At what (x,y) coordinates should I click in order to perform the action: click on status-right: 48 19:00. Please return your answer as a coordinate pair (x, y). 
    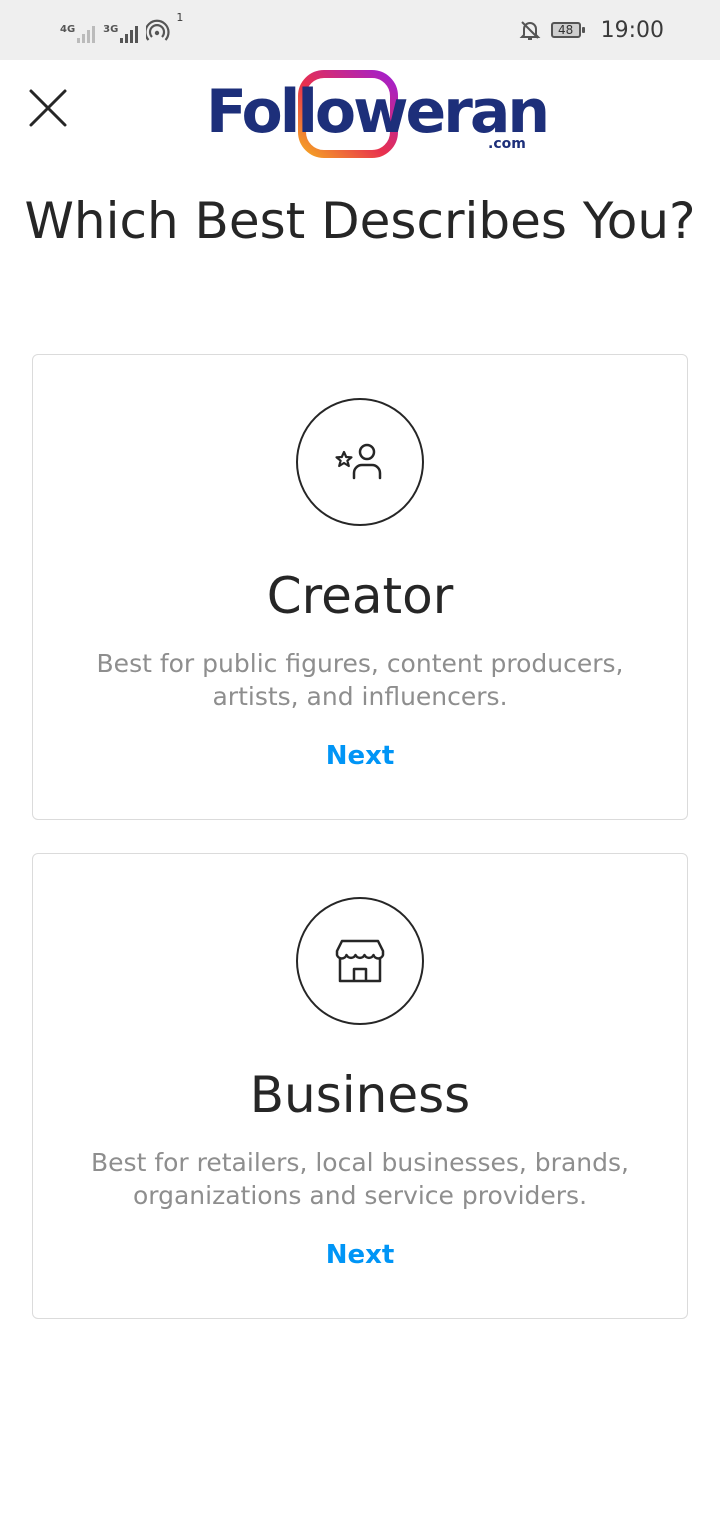
    Looking at the image, I should click on (591, 30).